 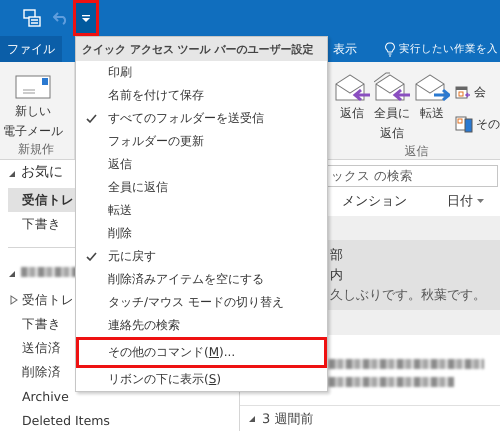 I want to click on forward-button: 転送, so click(x=432, y=107).